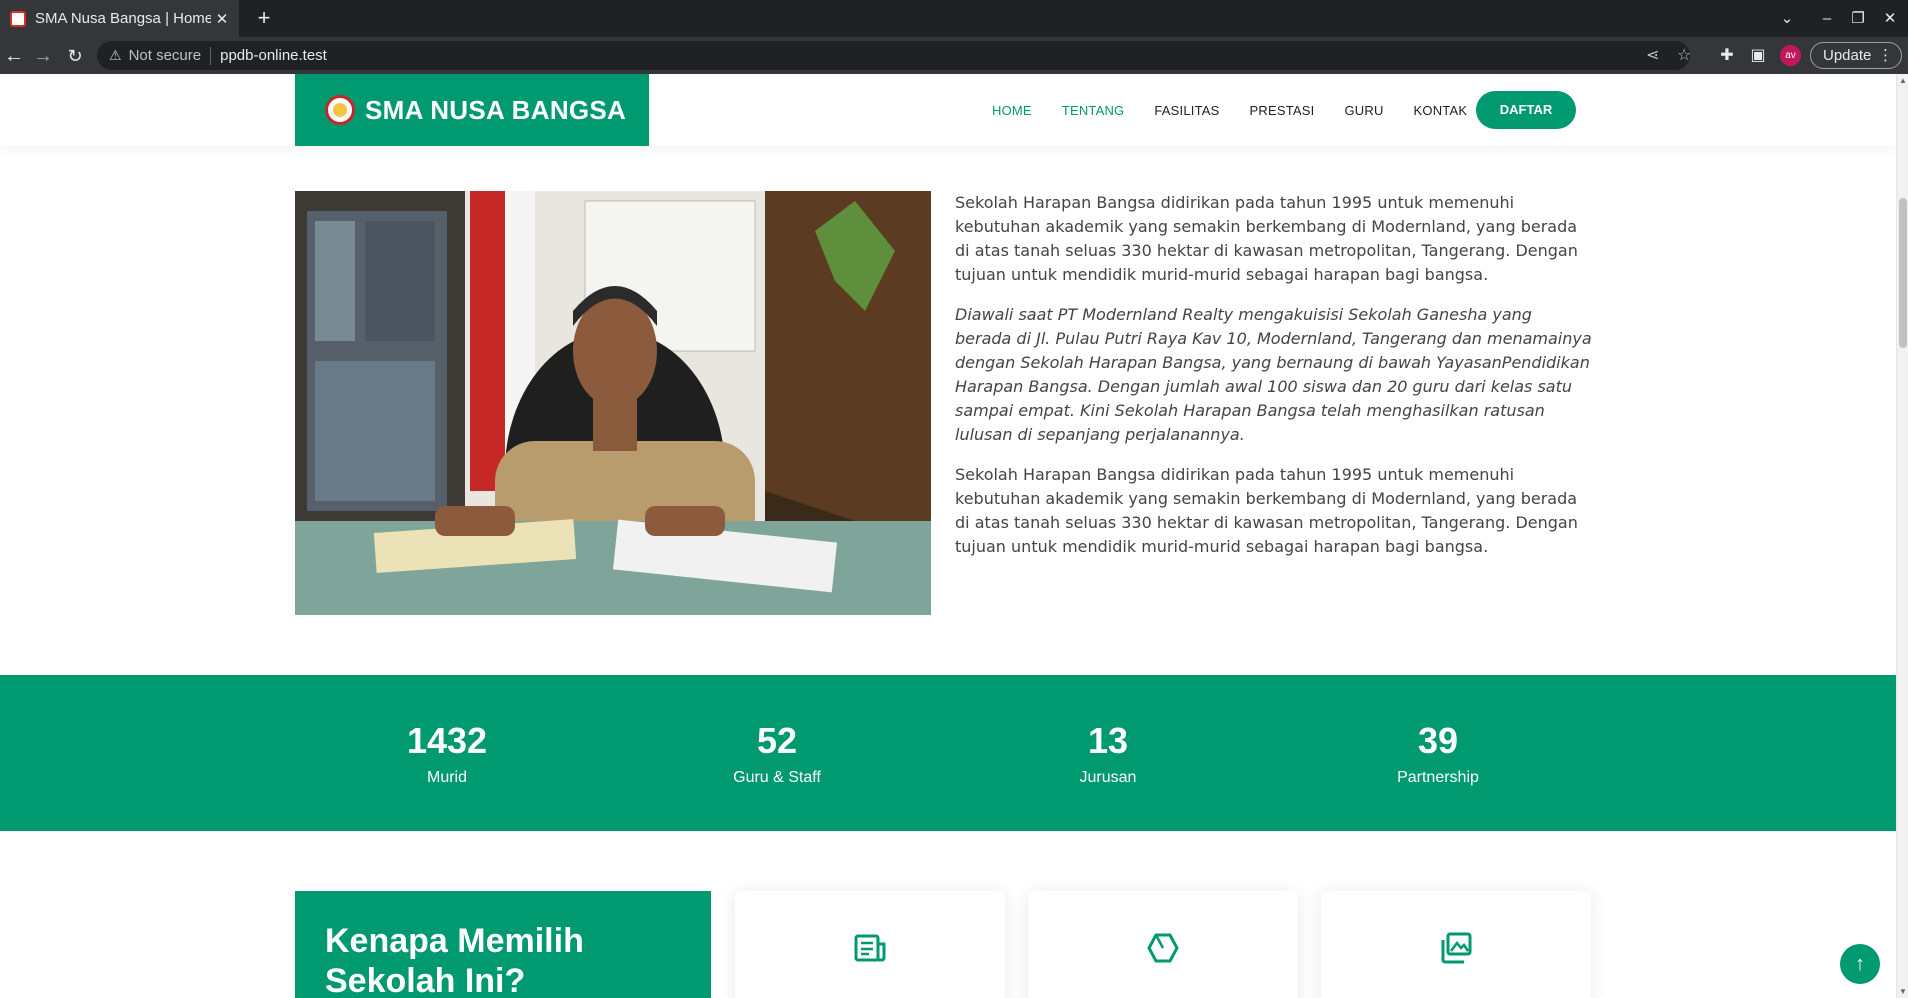 The height and width of the screenshot is (998, 1908). Describe the element at coordinates (1438, 740) in the screenshot. I see `stat-value: 39` at that location.